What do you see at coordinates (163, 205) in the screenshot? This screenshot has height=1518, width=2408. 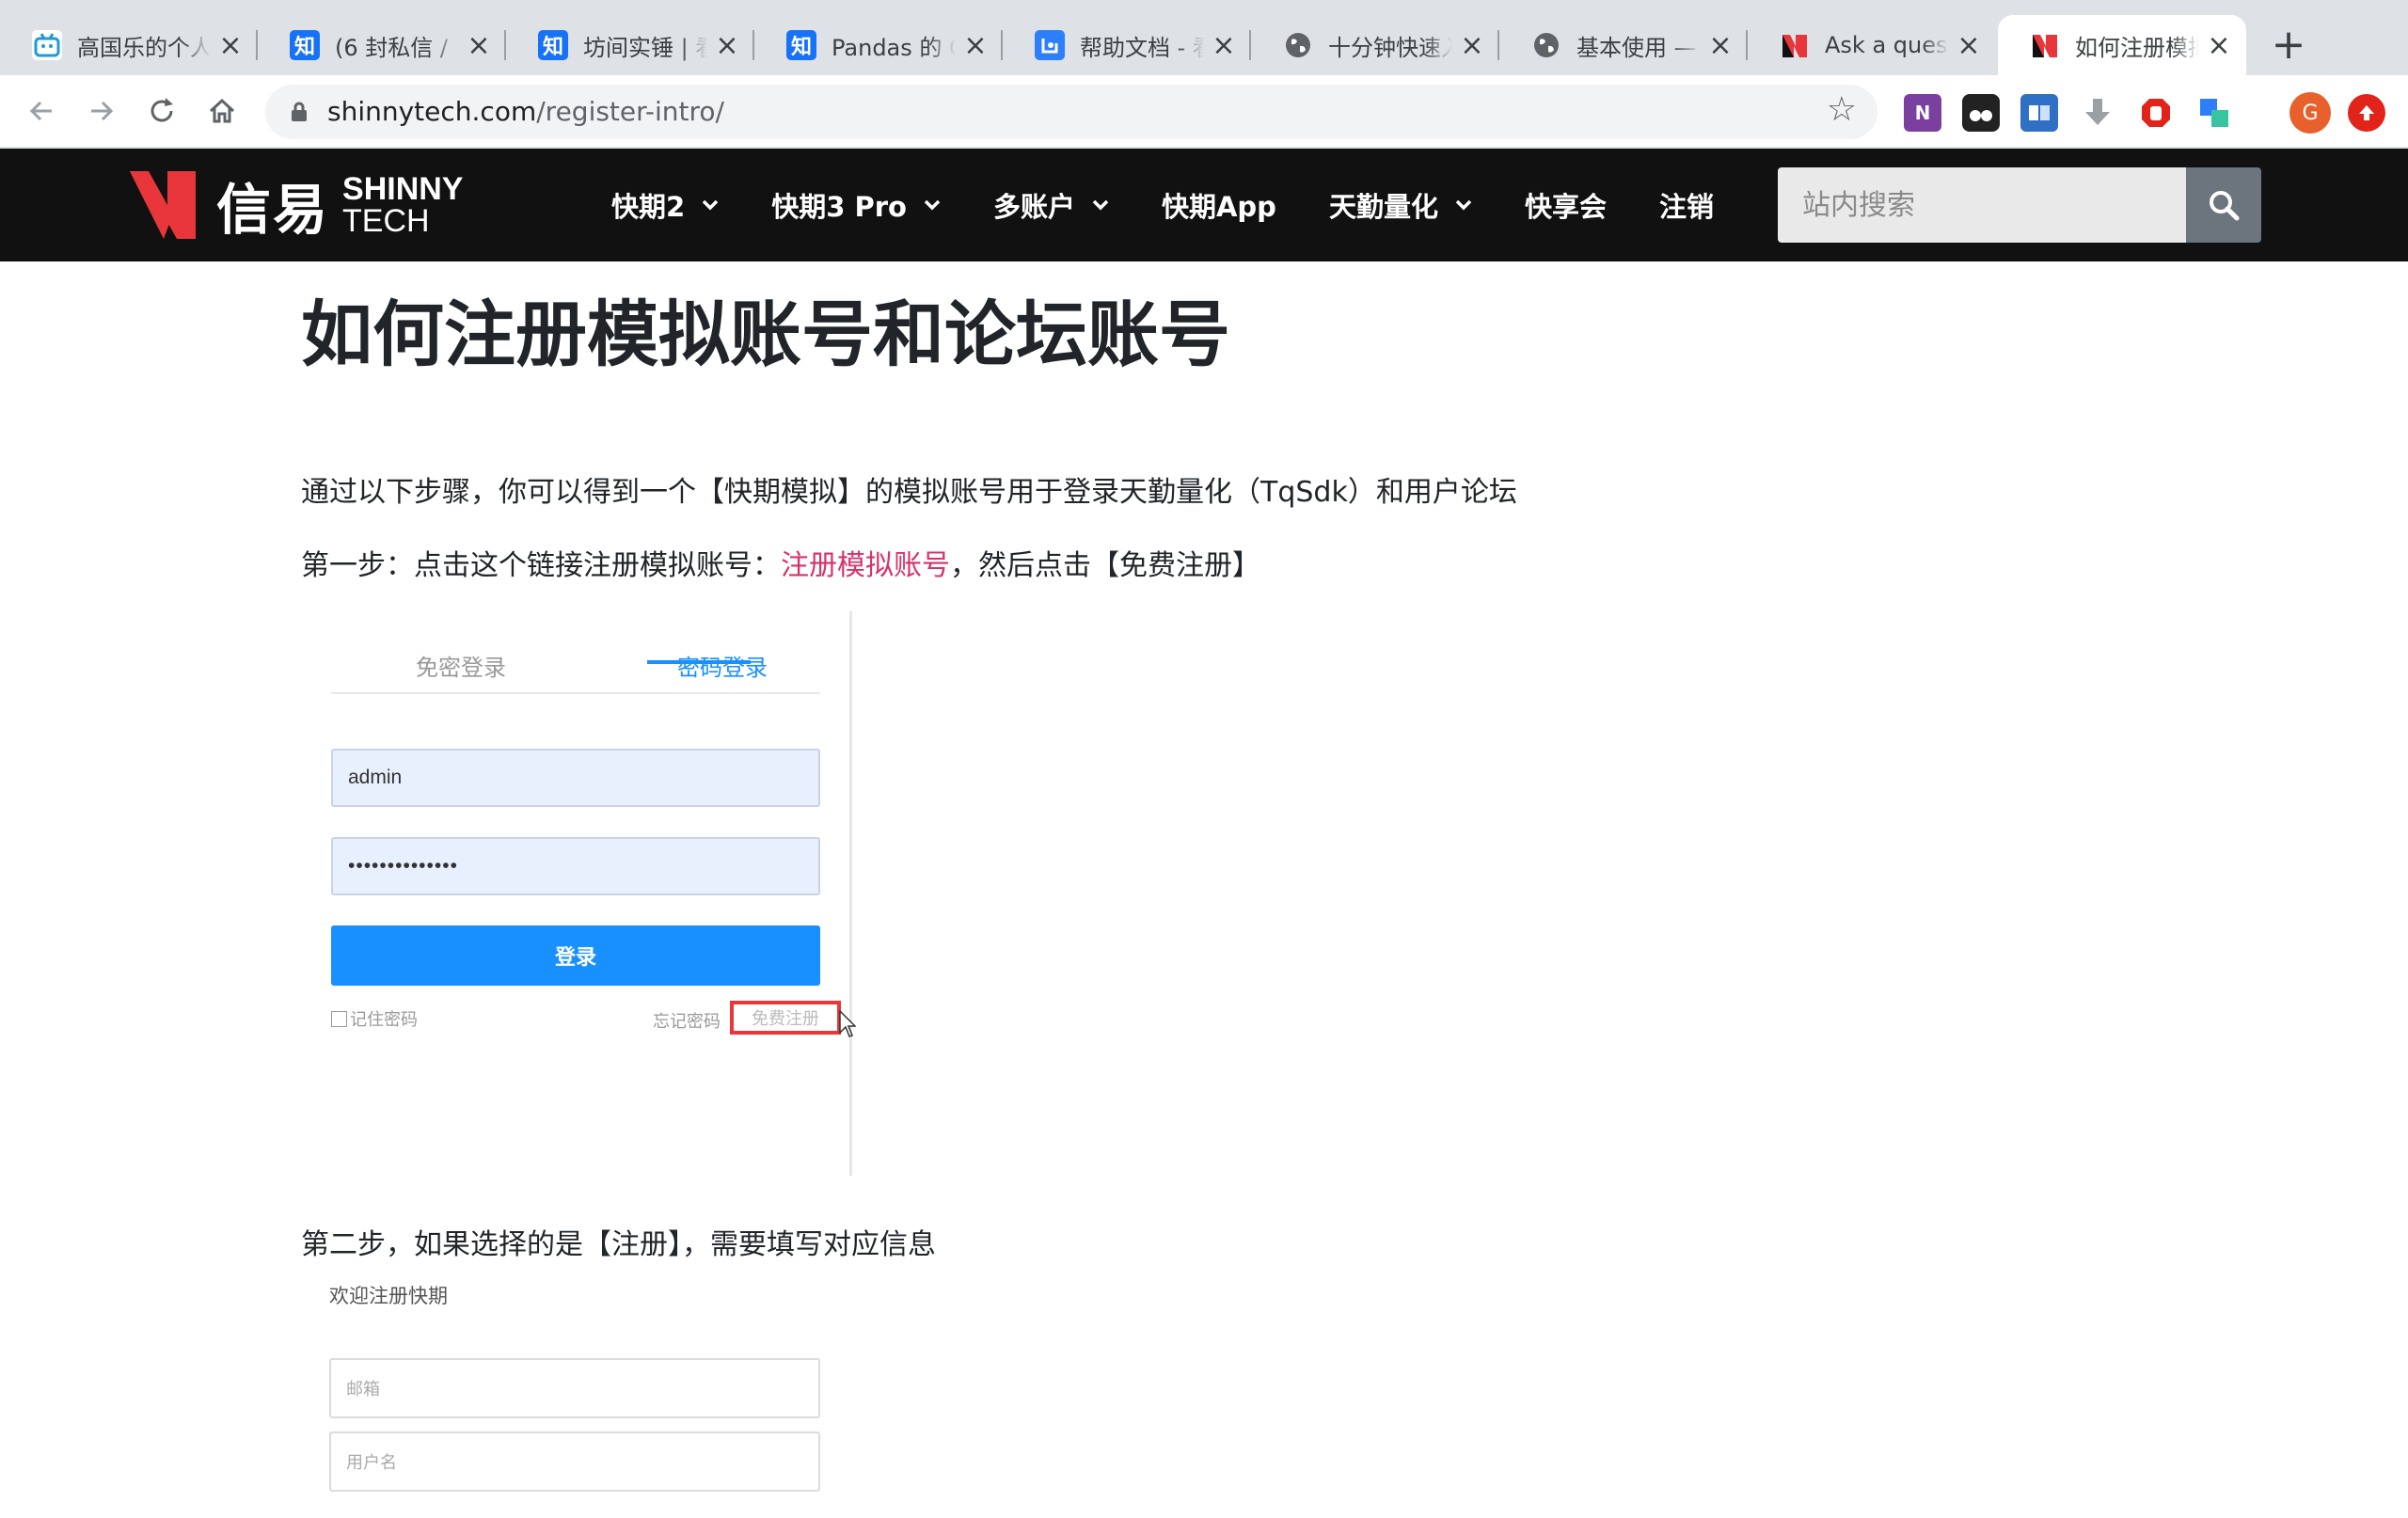 I see `shinny-logo-icon` at bounding box center [163, 205].